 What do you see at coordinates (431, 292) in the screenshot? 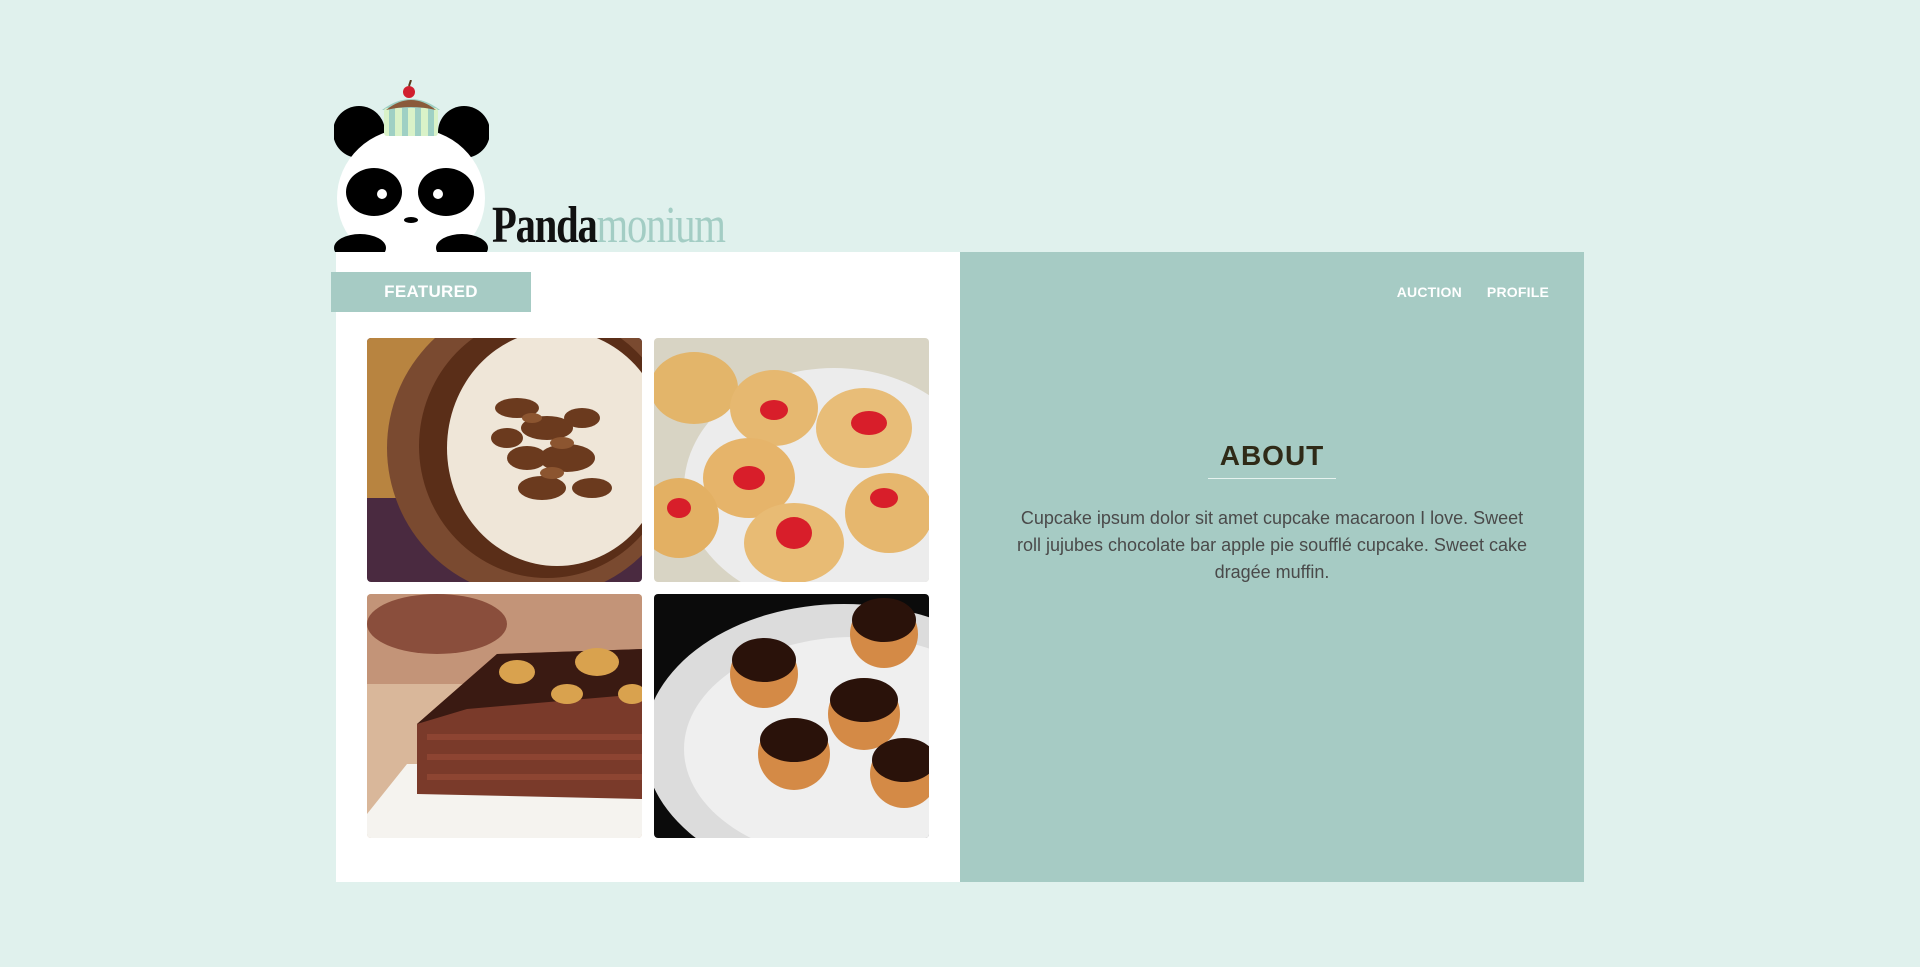
I see `featured-tab: FEATURED` at bounding box center [431, 292].